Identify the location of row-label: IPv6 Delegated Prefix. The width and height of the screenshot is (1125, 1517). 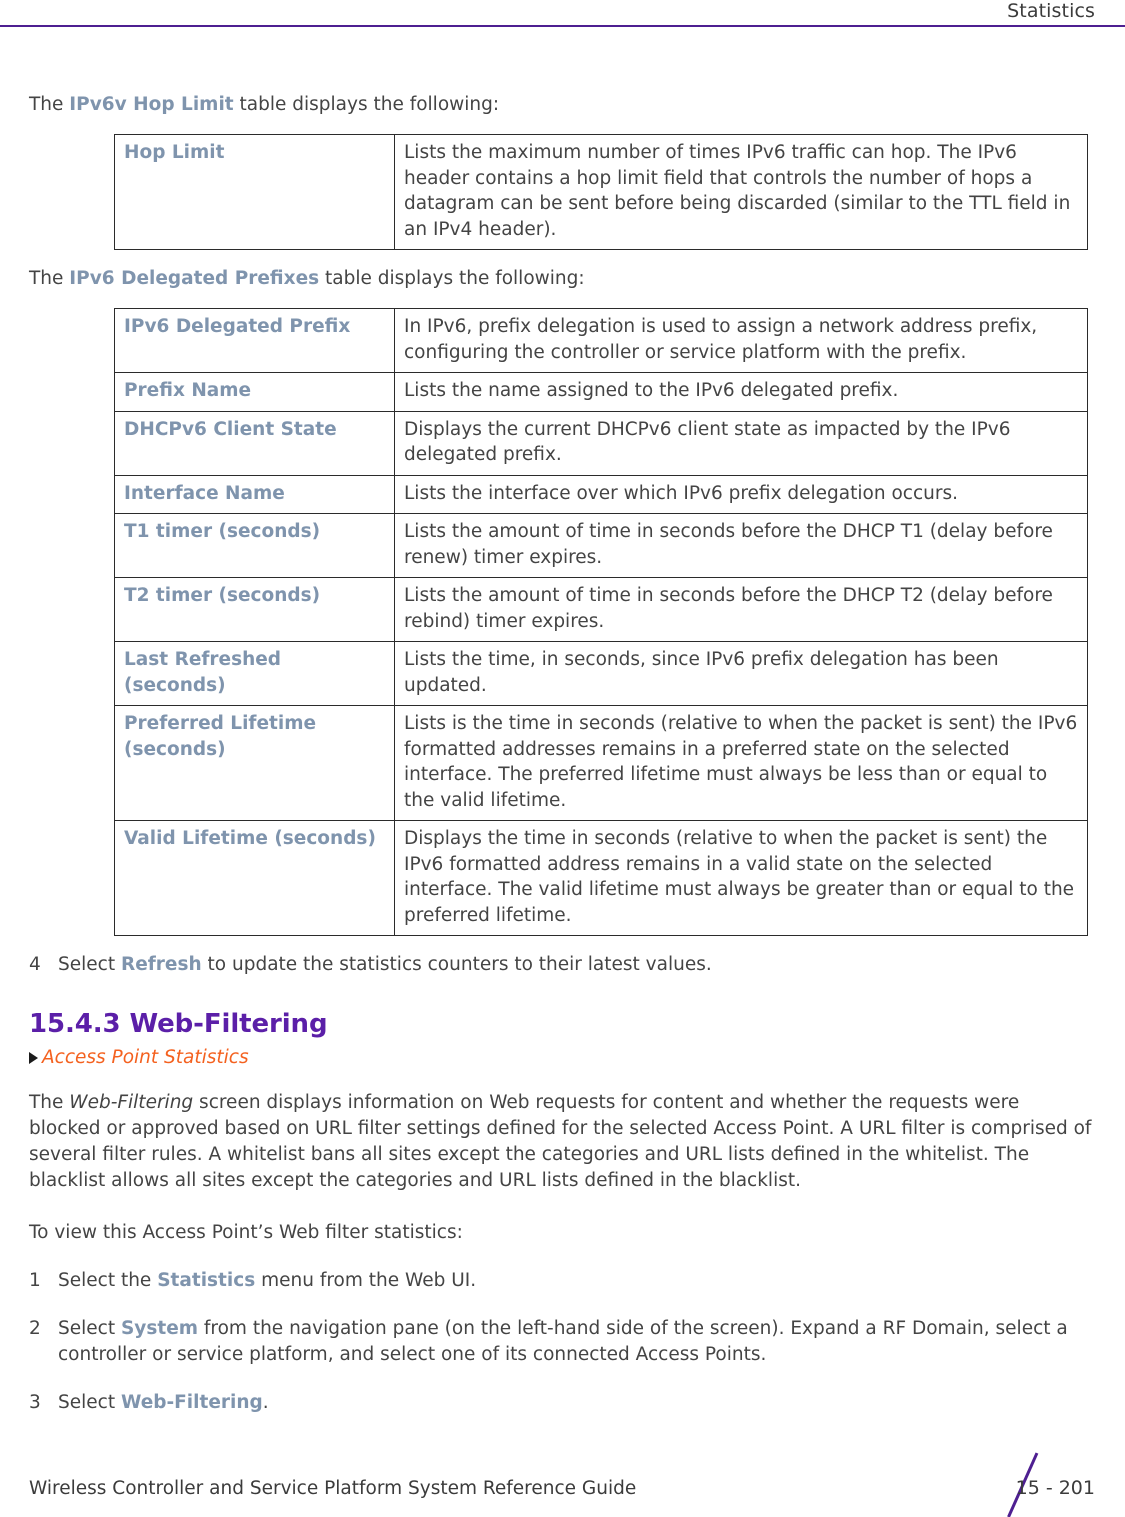
(254, 340).